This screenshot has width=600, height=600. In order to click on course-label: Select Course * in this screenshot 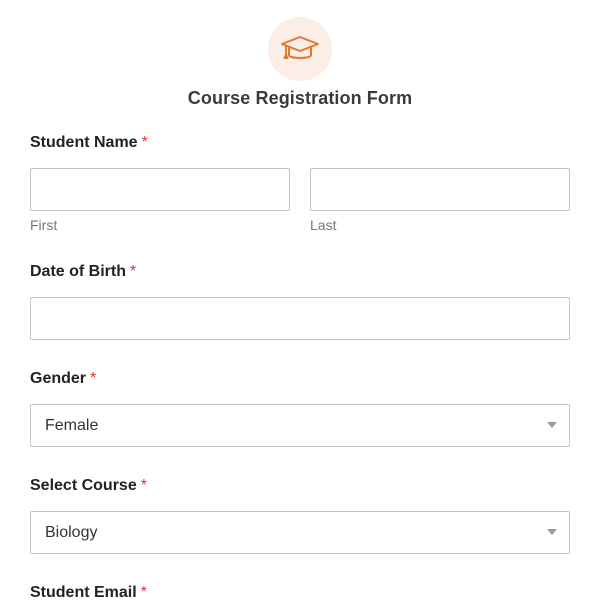, I will do `click(88, 486)`.